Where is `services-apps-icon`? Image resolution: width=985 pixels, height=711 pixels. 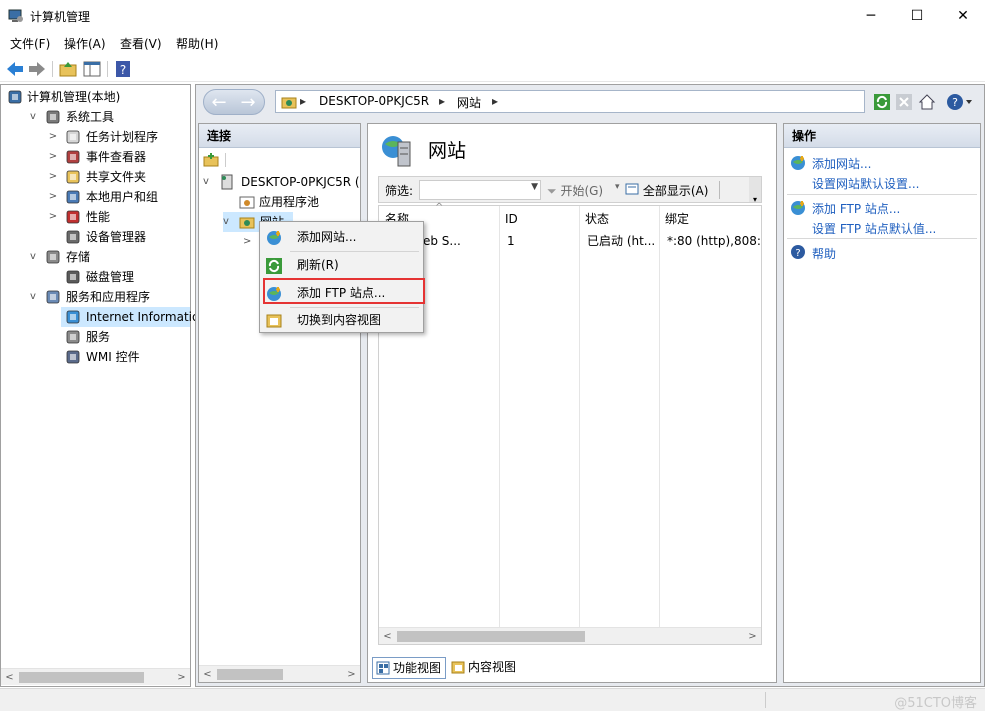 services-apps-icon is located at coordinates (53, 300).